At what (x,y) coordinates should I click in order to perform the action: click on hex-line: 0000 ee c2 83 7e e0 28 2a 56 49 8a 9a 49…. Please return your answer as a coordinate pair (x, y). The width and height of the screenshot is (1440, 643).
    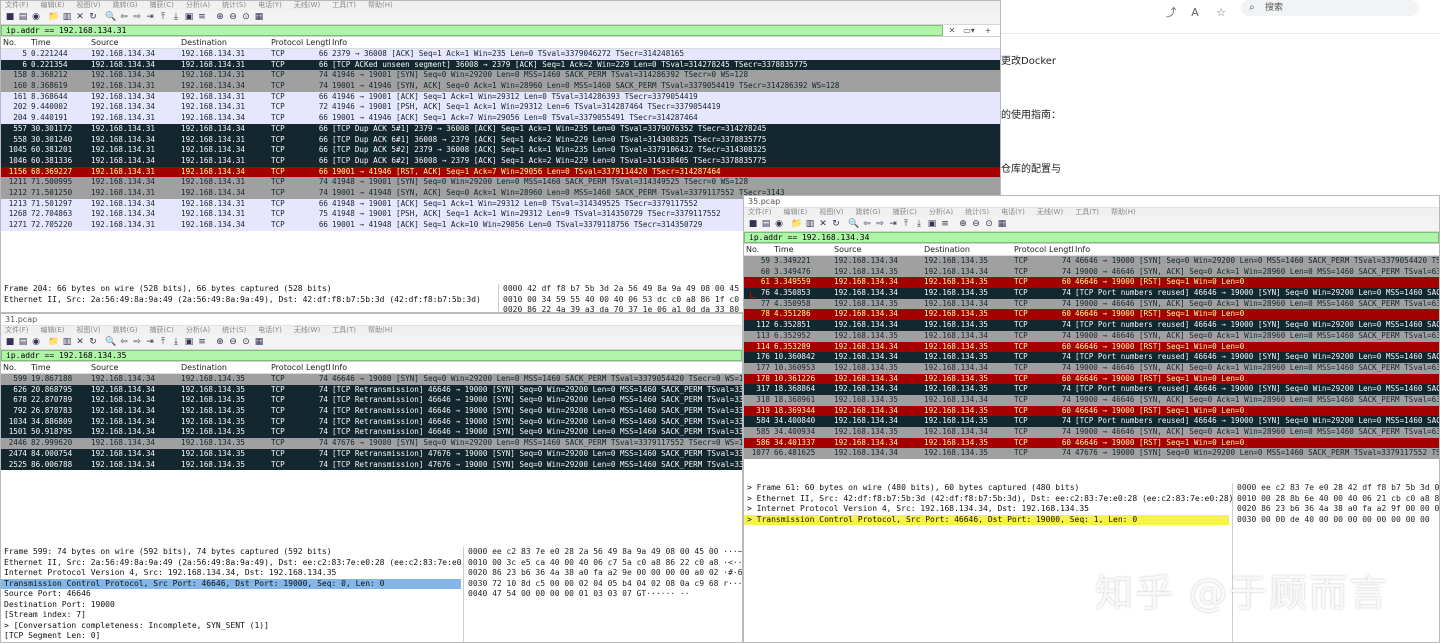
    Looking at the image, I should click on (603, 552).